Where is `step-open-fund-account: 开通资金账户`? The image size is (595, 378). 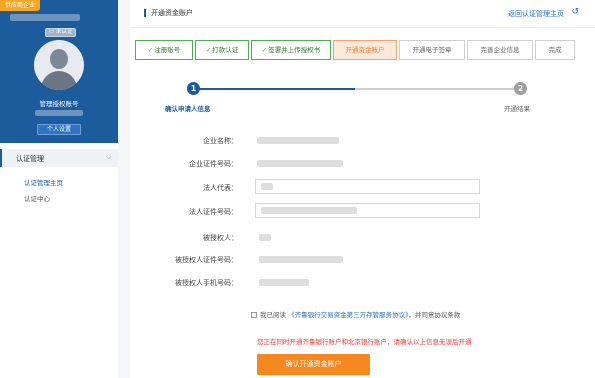 step-open-fund-account: 开通资金账户 is located at coordinates (365, 50).